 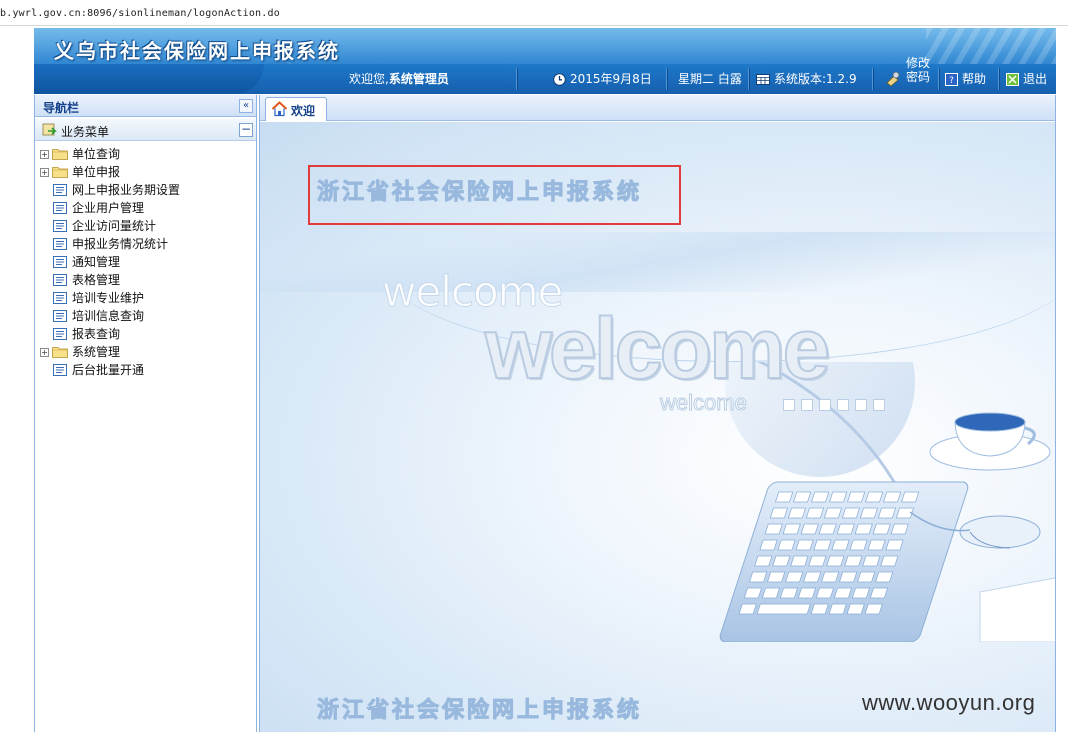 I want to click on decorative-squares, so click(x=837, y=406).